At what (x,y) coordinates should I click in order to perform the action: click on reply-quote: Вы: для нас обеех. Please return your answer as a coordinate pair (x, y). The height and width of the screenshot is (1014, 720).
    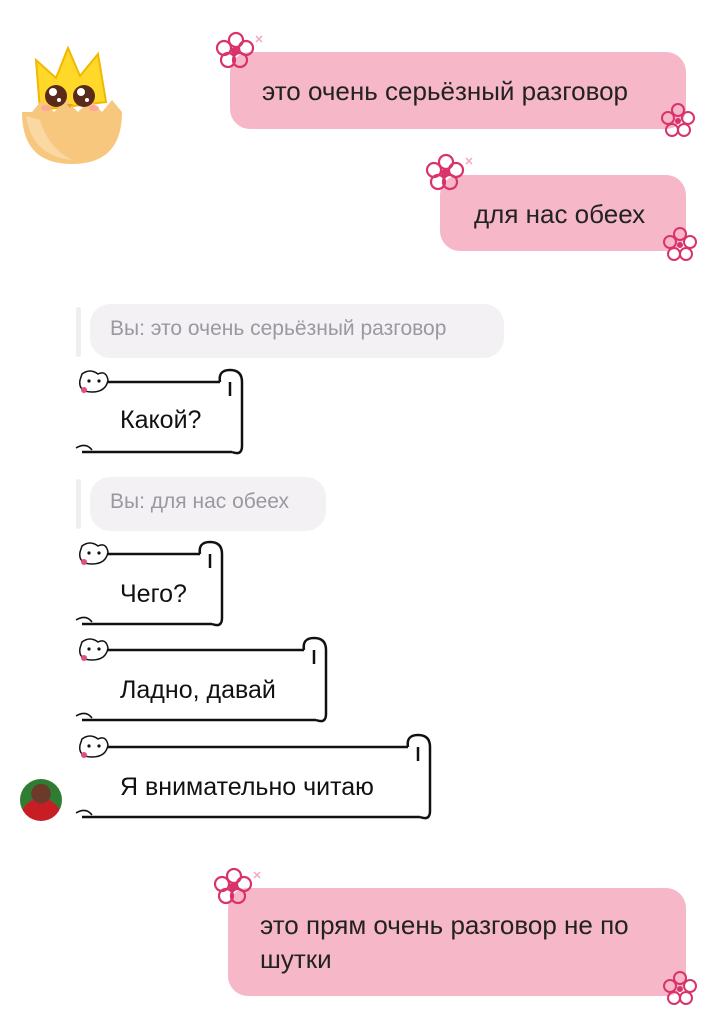
    Looking at the image, I should click on (208, 504).